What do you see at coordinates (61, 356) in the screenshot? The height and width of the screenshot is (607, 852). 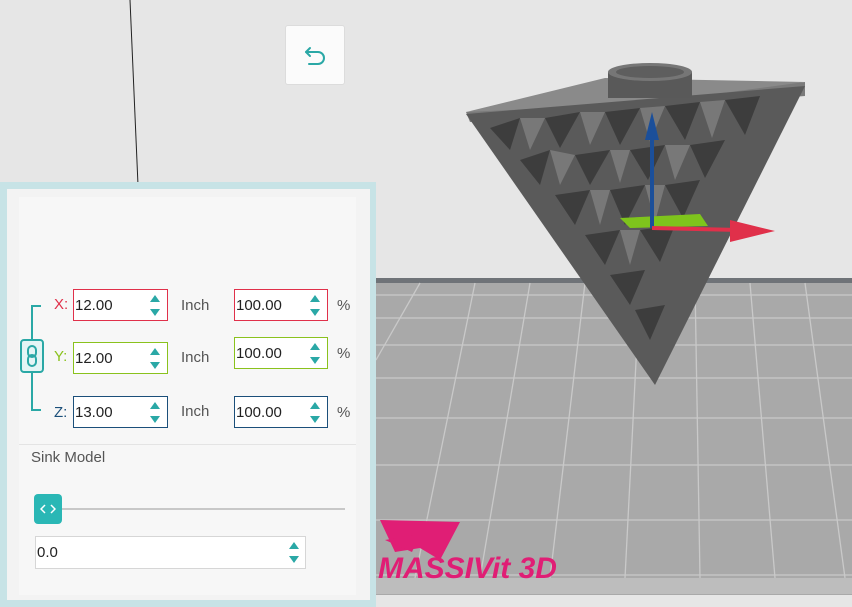 I see `y-axis-label: Y:` at bounding box center [61, 356].